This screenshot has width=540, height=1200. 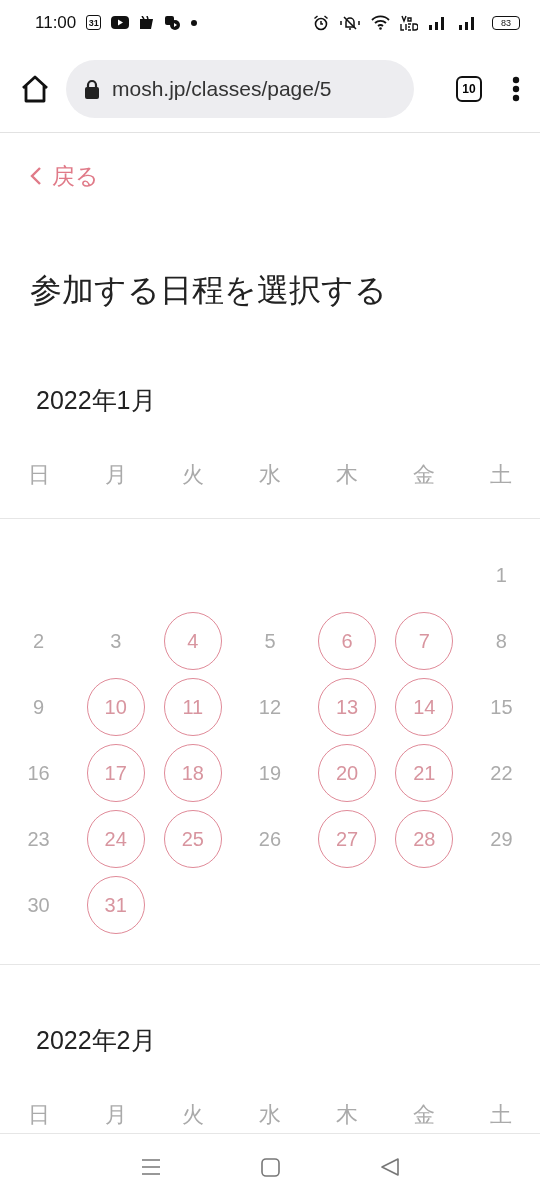 I want to click on date-label: 16, so click(x=38, y=773).